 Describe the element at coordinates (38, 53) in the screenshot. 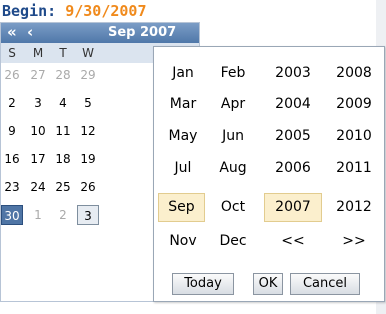

I see `weekday-label: M` at that location.